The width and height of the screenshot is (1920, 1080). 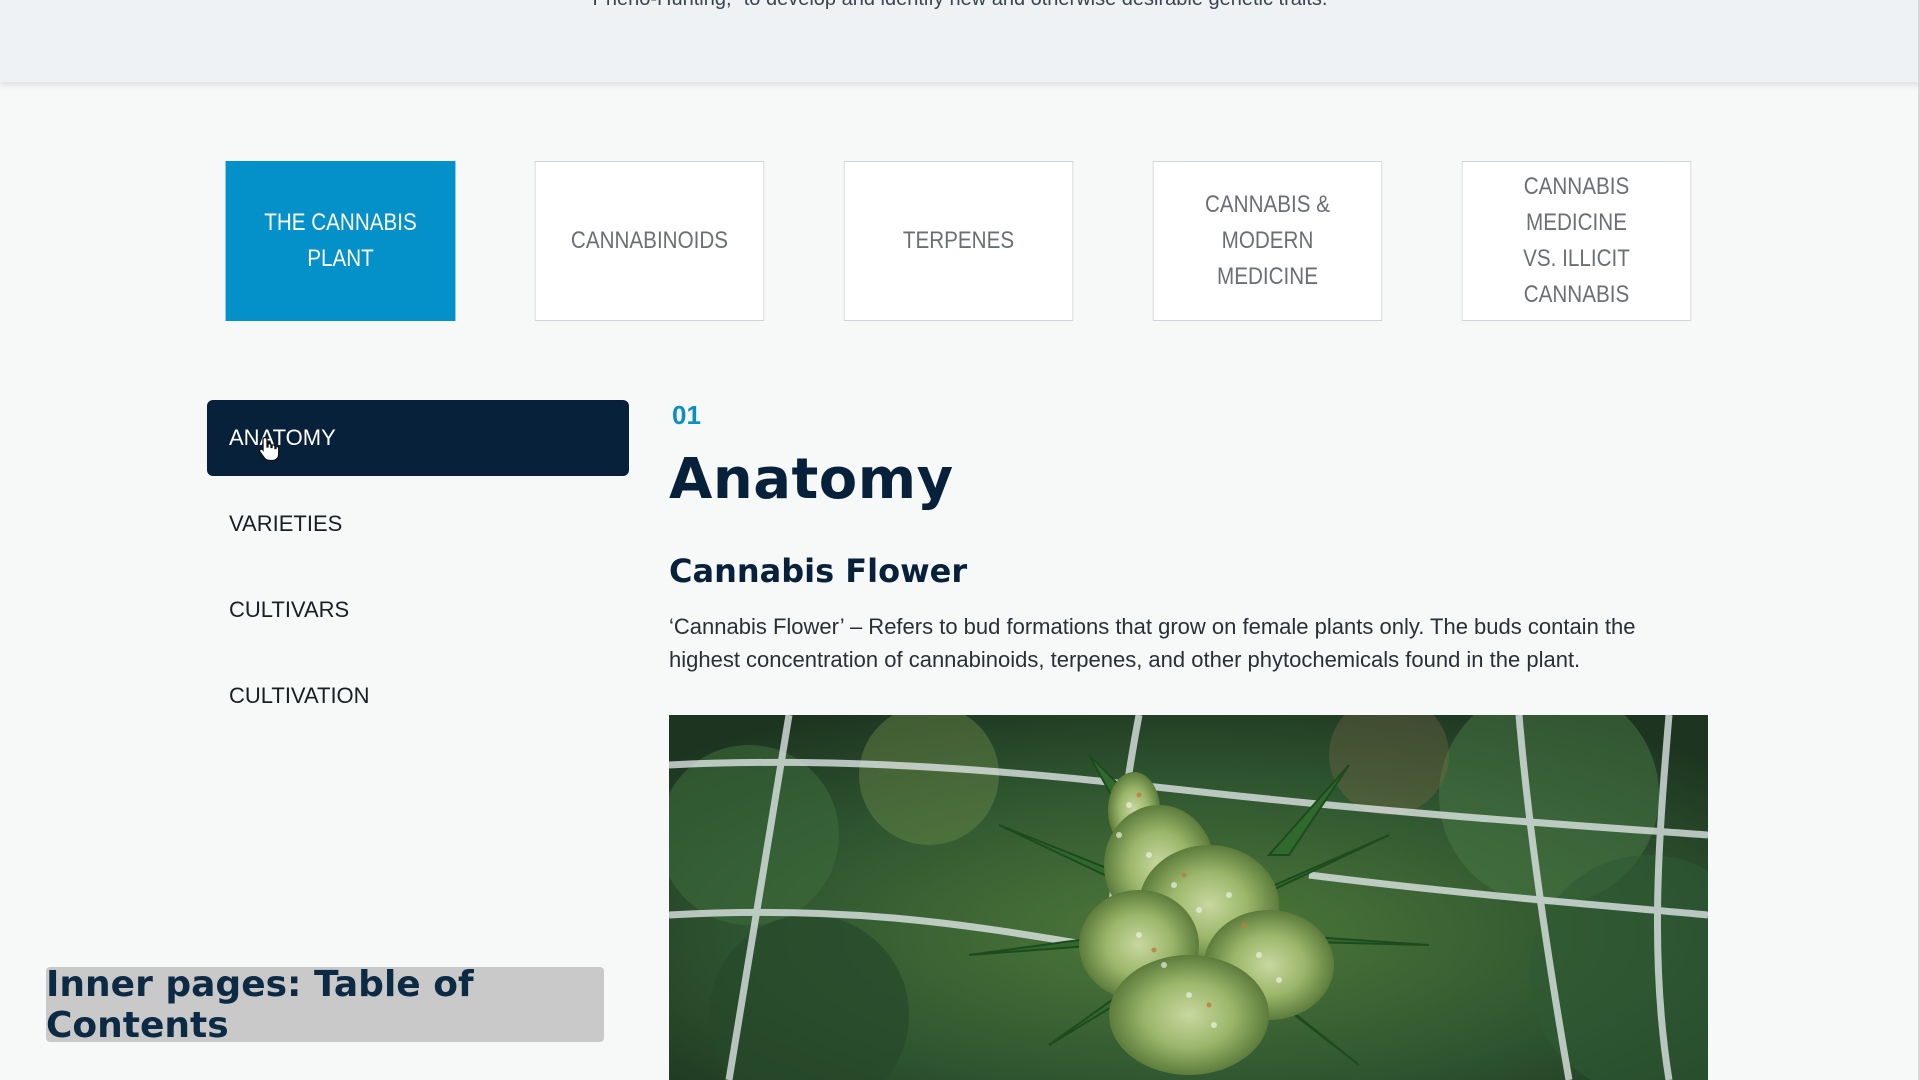 What do you see at coordinates (418, 696) in the screenshot?
I see `toc-item-cultivation: CULTIVATION` at bounding box center [418, 696].